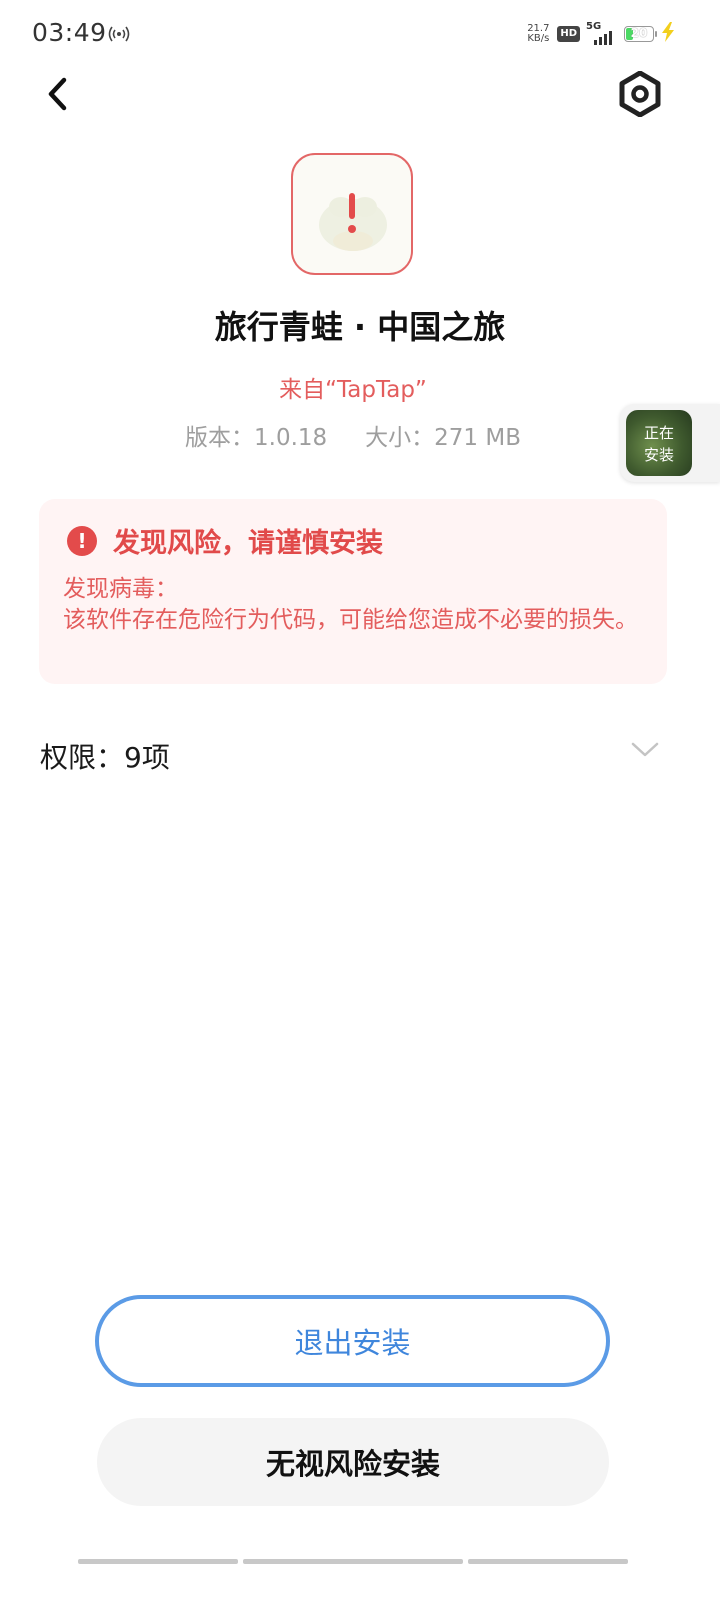  I want to click on exclamation-icon, so click(352, 214).